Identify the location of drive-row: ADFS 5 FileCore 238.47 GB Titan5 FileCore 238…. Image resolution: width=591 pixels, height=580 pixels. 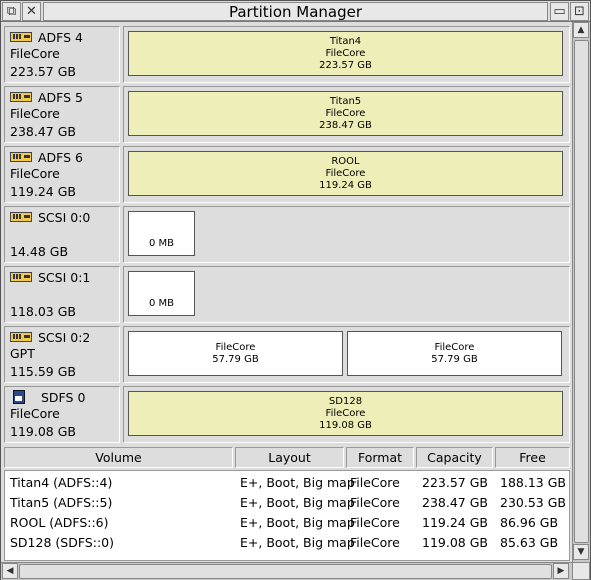
(287, 114).